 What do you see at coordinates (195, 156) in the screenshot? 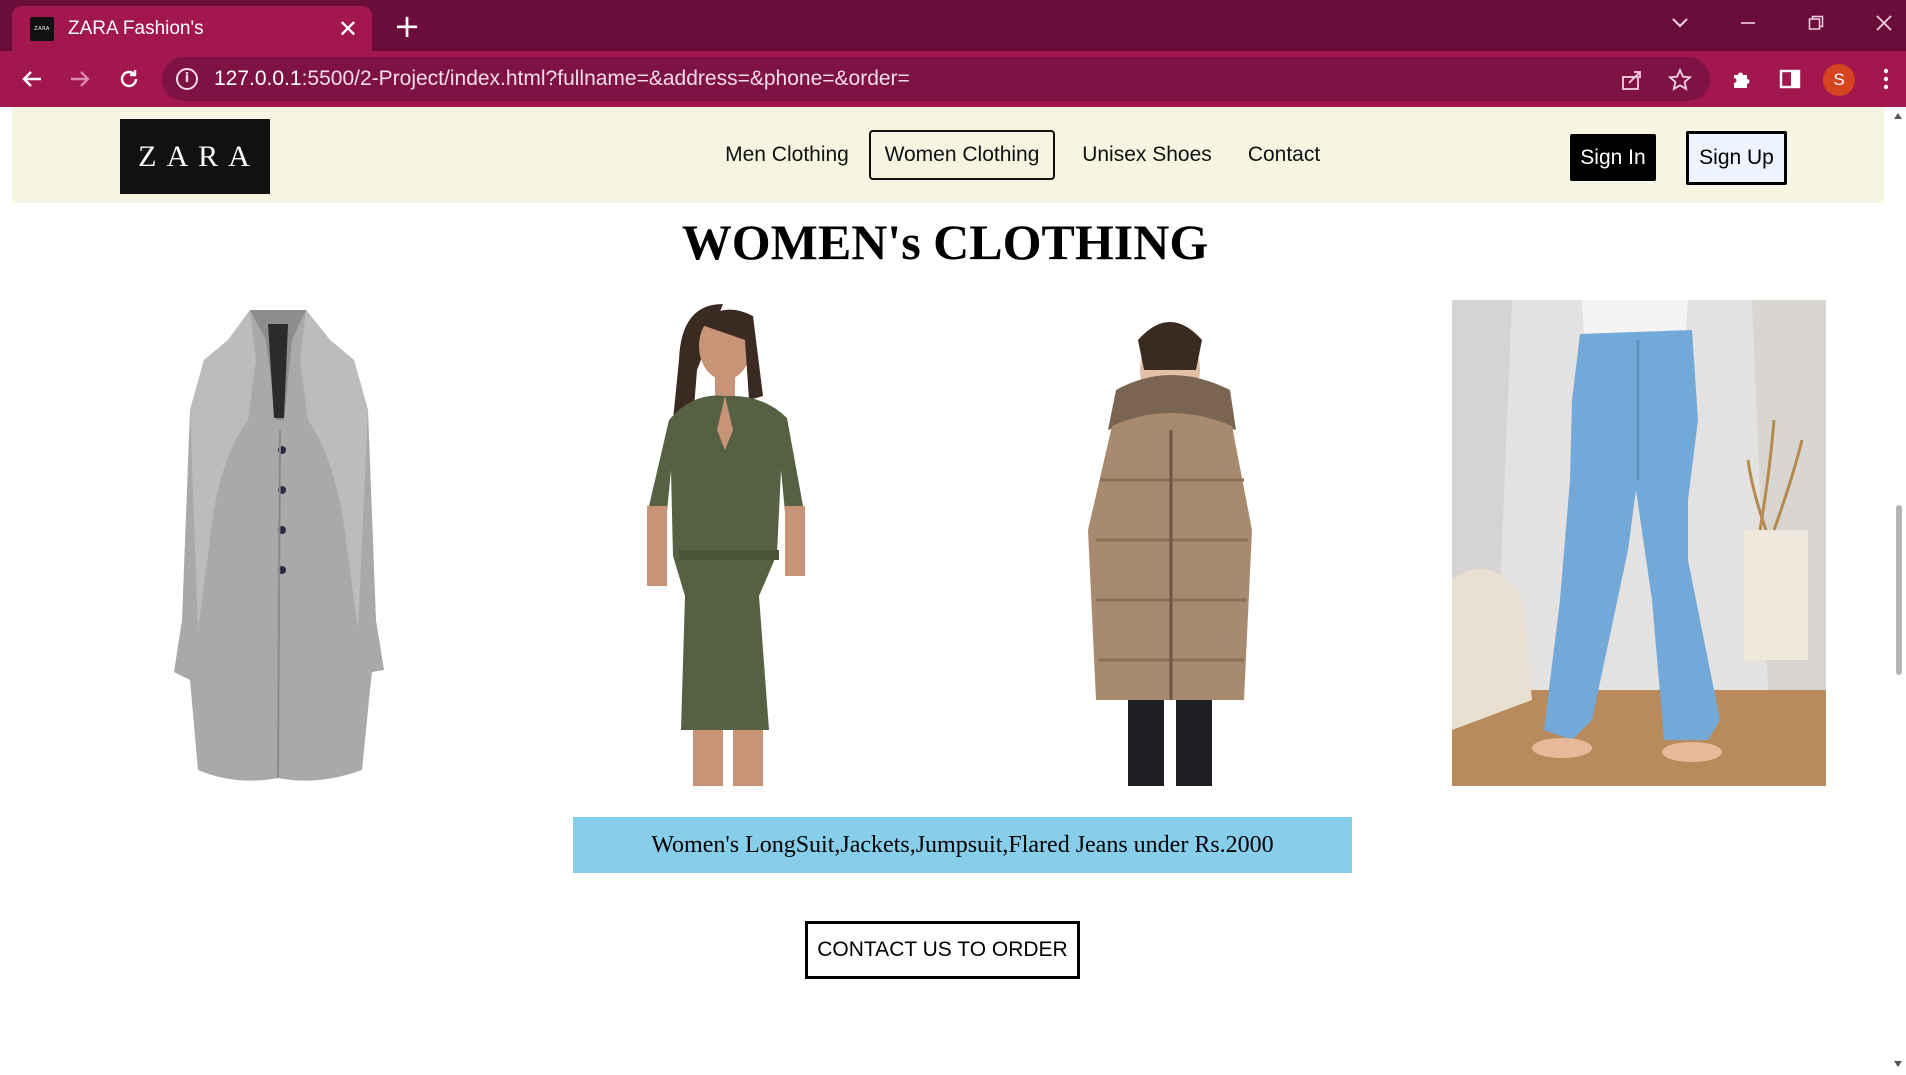
I see `zara-logo: ZARA` at bounding box center [195, 156].